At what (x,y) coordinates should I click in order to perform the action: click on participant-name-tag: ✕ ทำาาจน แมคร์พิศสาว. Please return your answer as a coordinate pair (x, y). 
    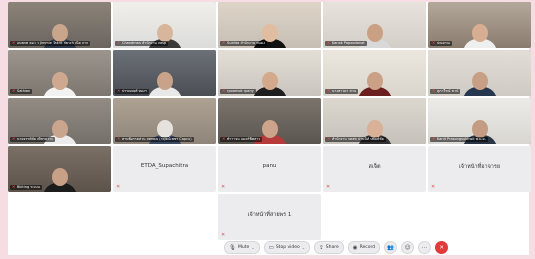
    Looking at the image, I should click on (241, 139).